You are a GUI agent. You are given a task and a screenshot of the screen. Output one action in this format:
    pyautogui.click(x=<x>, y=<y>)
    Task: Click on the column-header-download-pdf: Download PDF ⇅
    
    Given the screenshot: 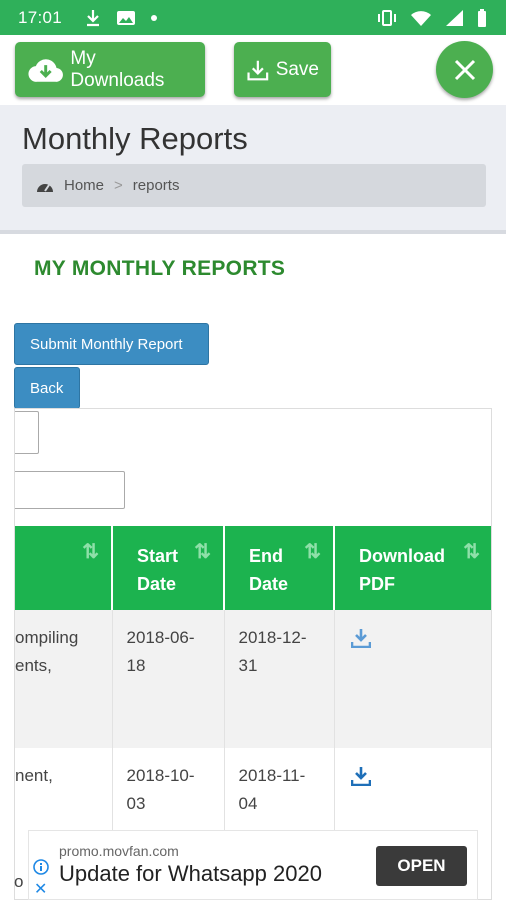 What is the action you would take?
    pyautogui.click(x=412, y=568)
    